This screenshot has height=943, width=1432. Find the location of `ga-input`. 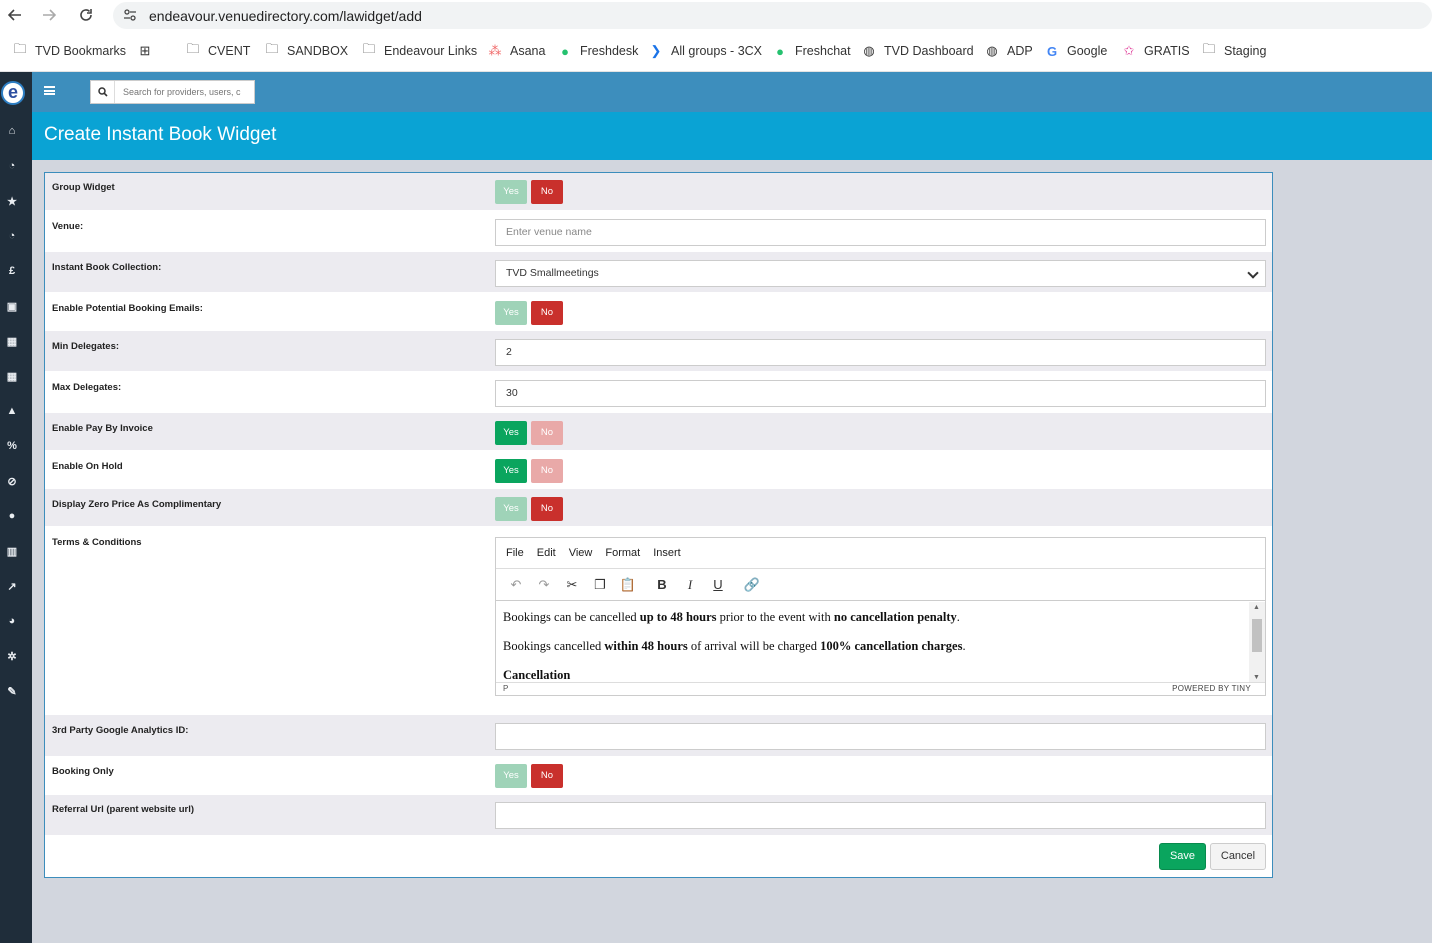

ga-input is located at coordinates (880, 736).